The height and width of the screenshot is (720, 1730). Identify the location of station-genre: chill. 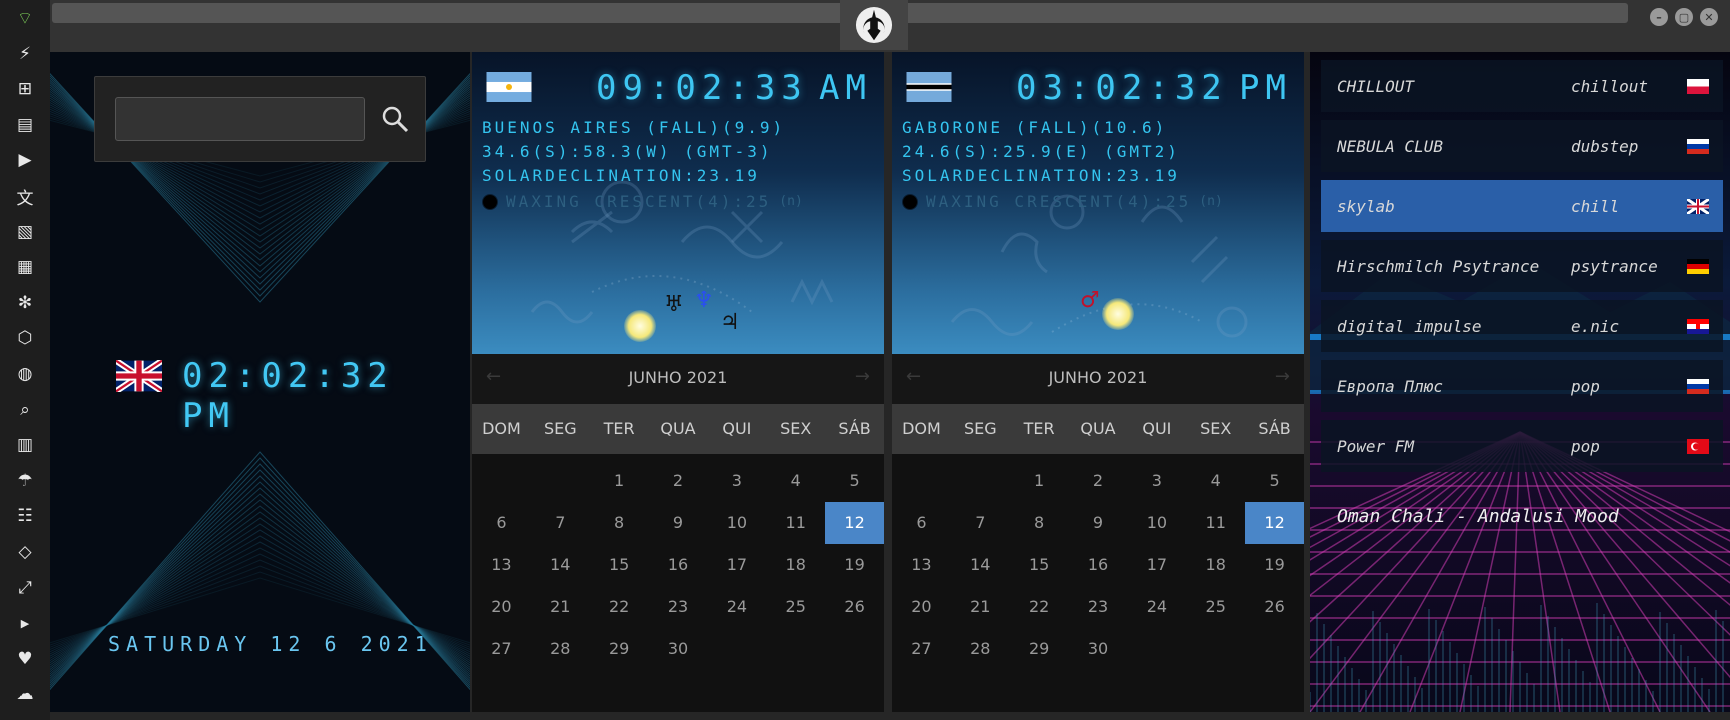
(1595, 206).